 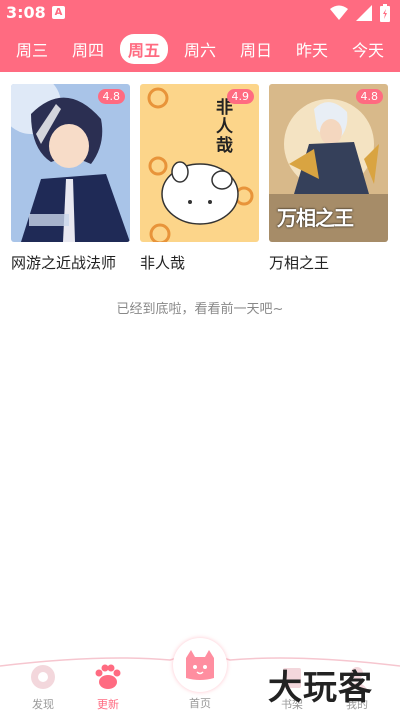 I want to click on comic-title: 网游之近战法师, so click(x=64, y=263).